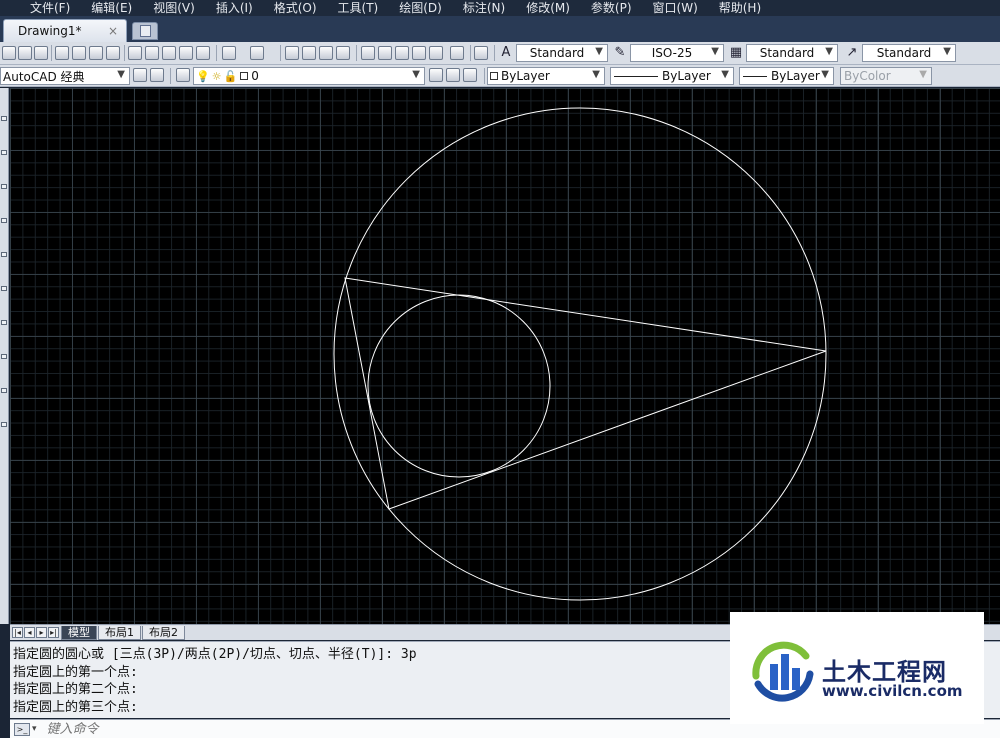 The height and width of the screenshot is (738, 1000). I want to click on first-tab-icon: |◂, so click(17, 632).